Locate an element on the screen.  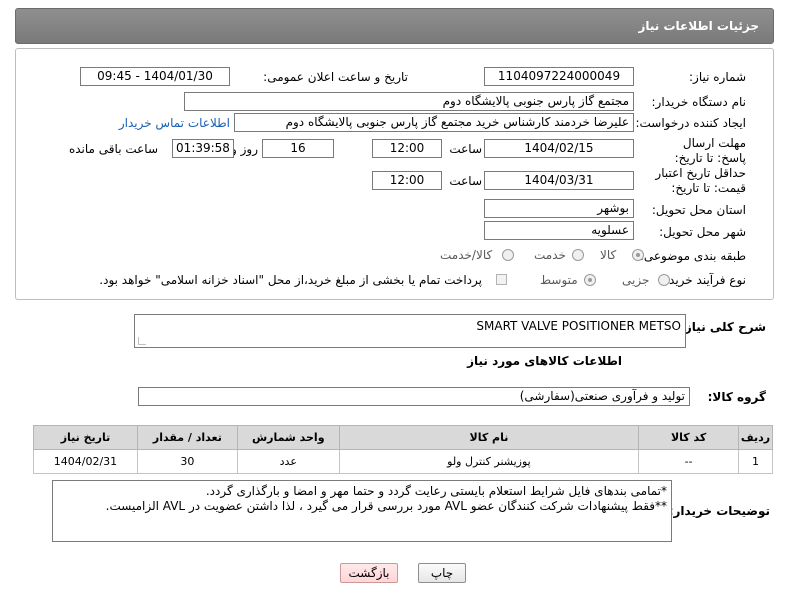
city-field: عسلویه is located at coordinates (559, 230).